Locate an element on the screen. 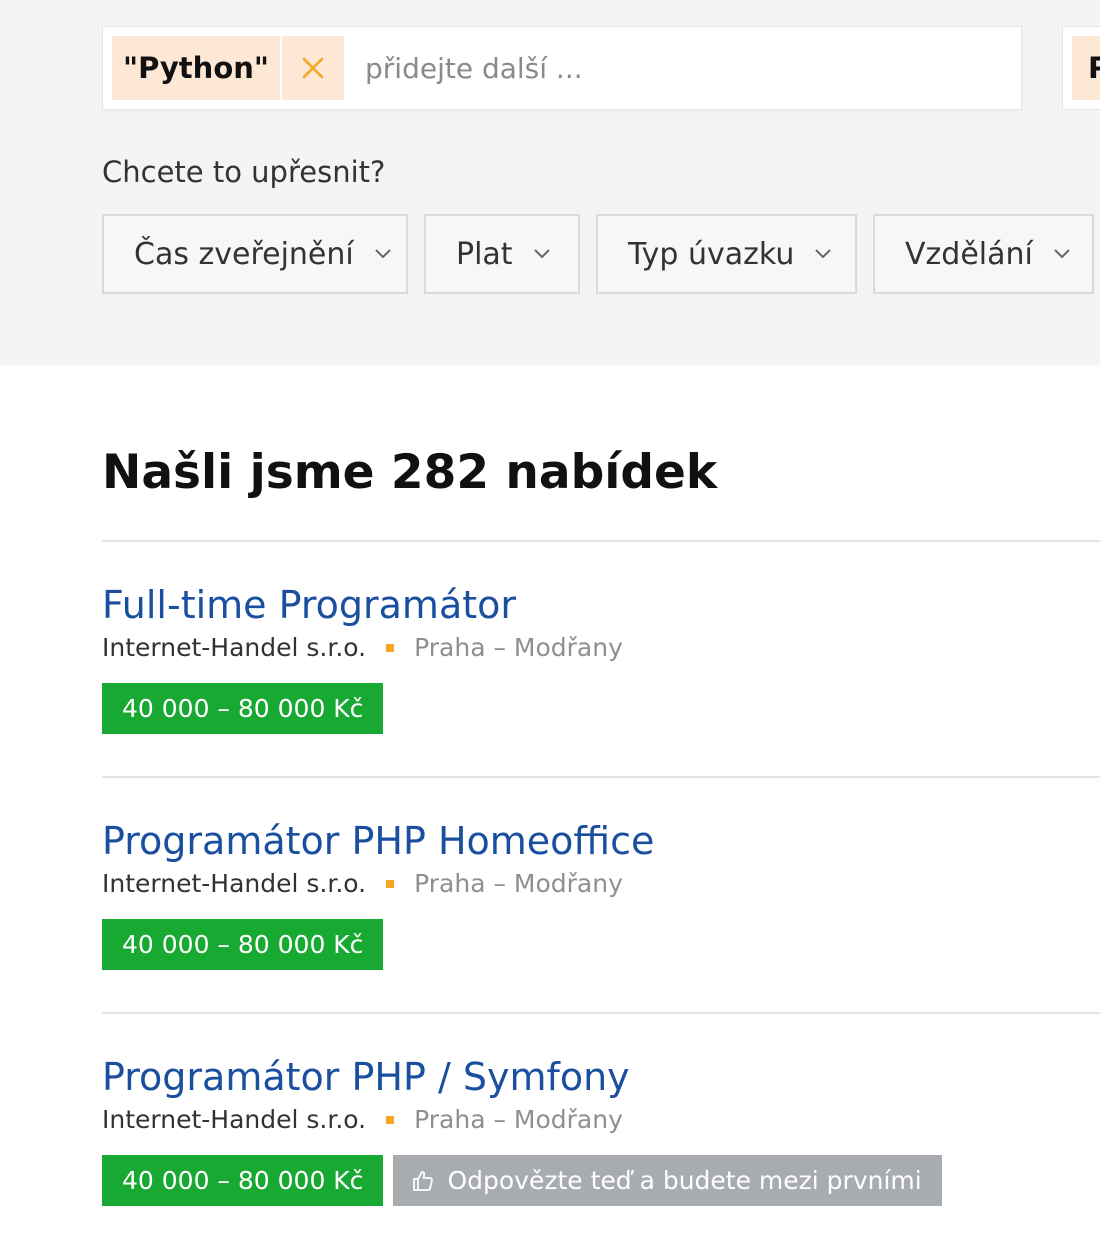  keyword-add-input is located at coordinates (685, 68).